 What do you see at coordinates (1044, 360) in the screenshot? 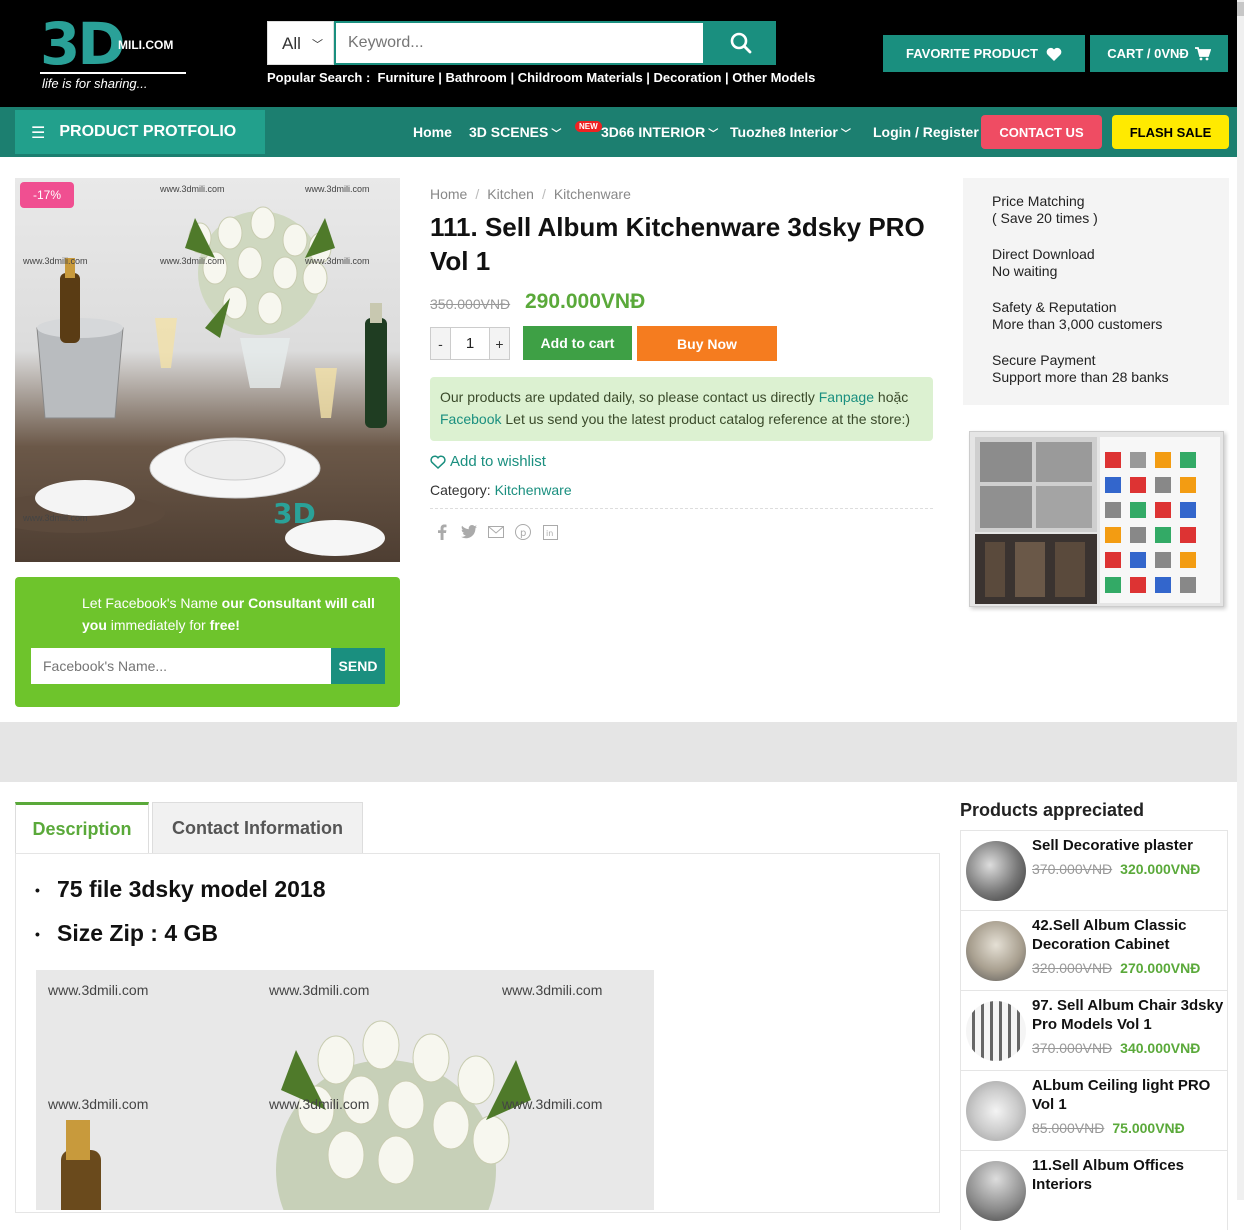
I see `benefit-title: Secure Payment` at bounding box center [1044, 360].